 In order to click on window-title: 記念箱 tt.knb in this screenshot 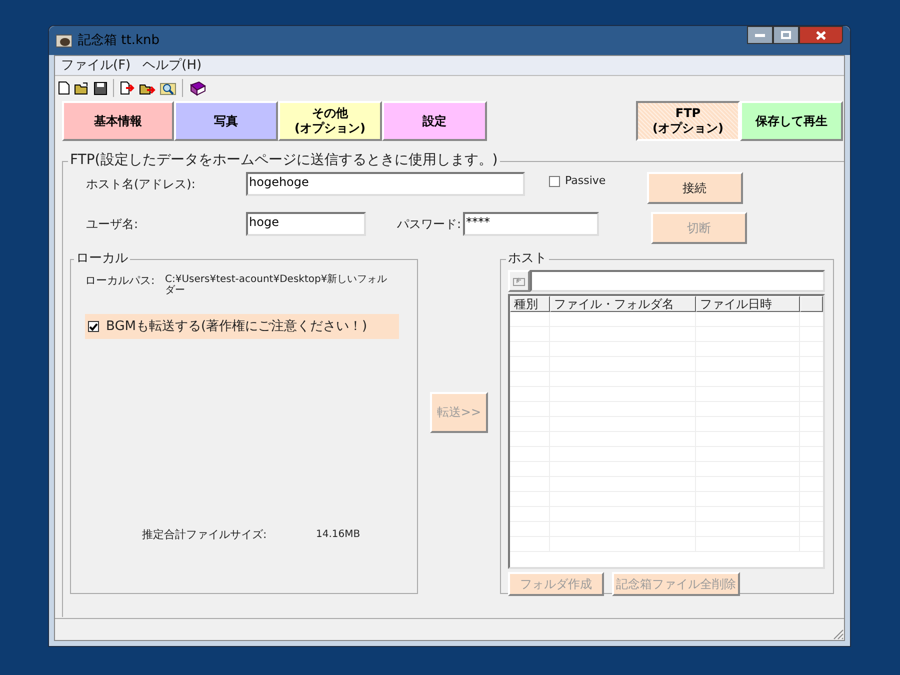, I will do `click(119, 41)`.